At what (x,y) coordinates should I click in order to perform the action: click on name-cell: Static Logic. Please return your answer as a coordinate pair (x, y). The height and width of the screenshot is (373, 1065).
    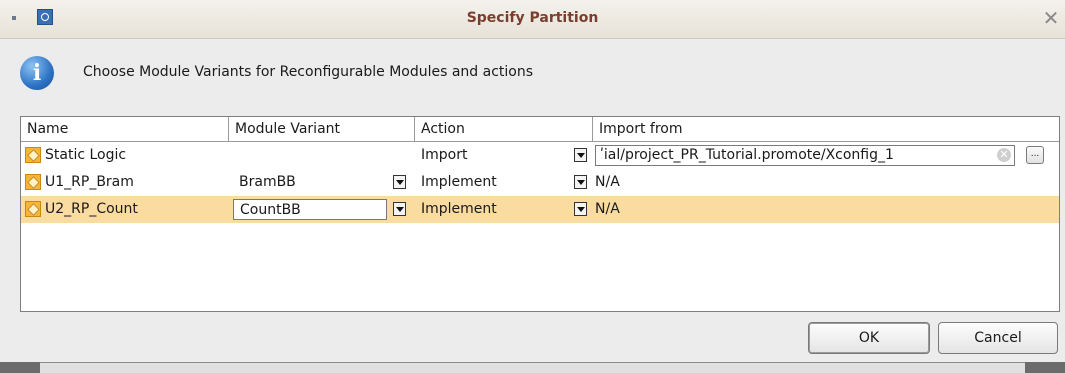
    Looking at the image, I should click on (125, 155).